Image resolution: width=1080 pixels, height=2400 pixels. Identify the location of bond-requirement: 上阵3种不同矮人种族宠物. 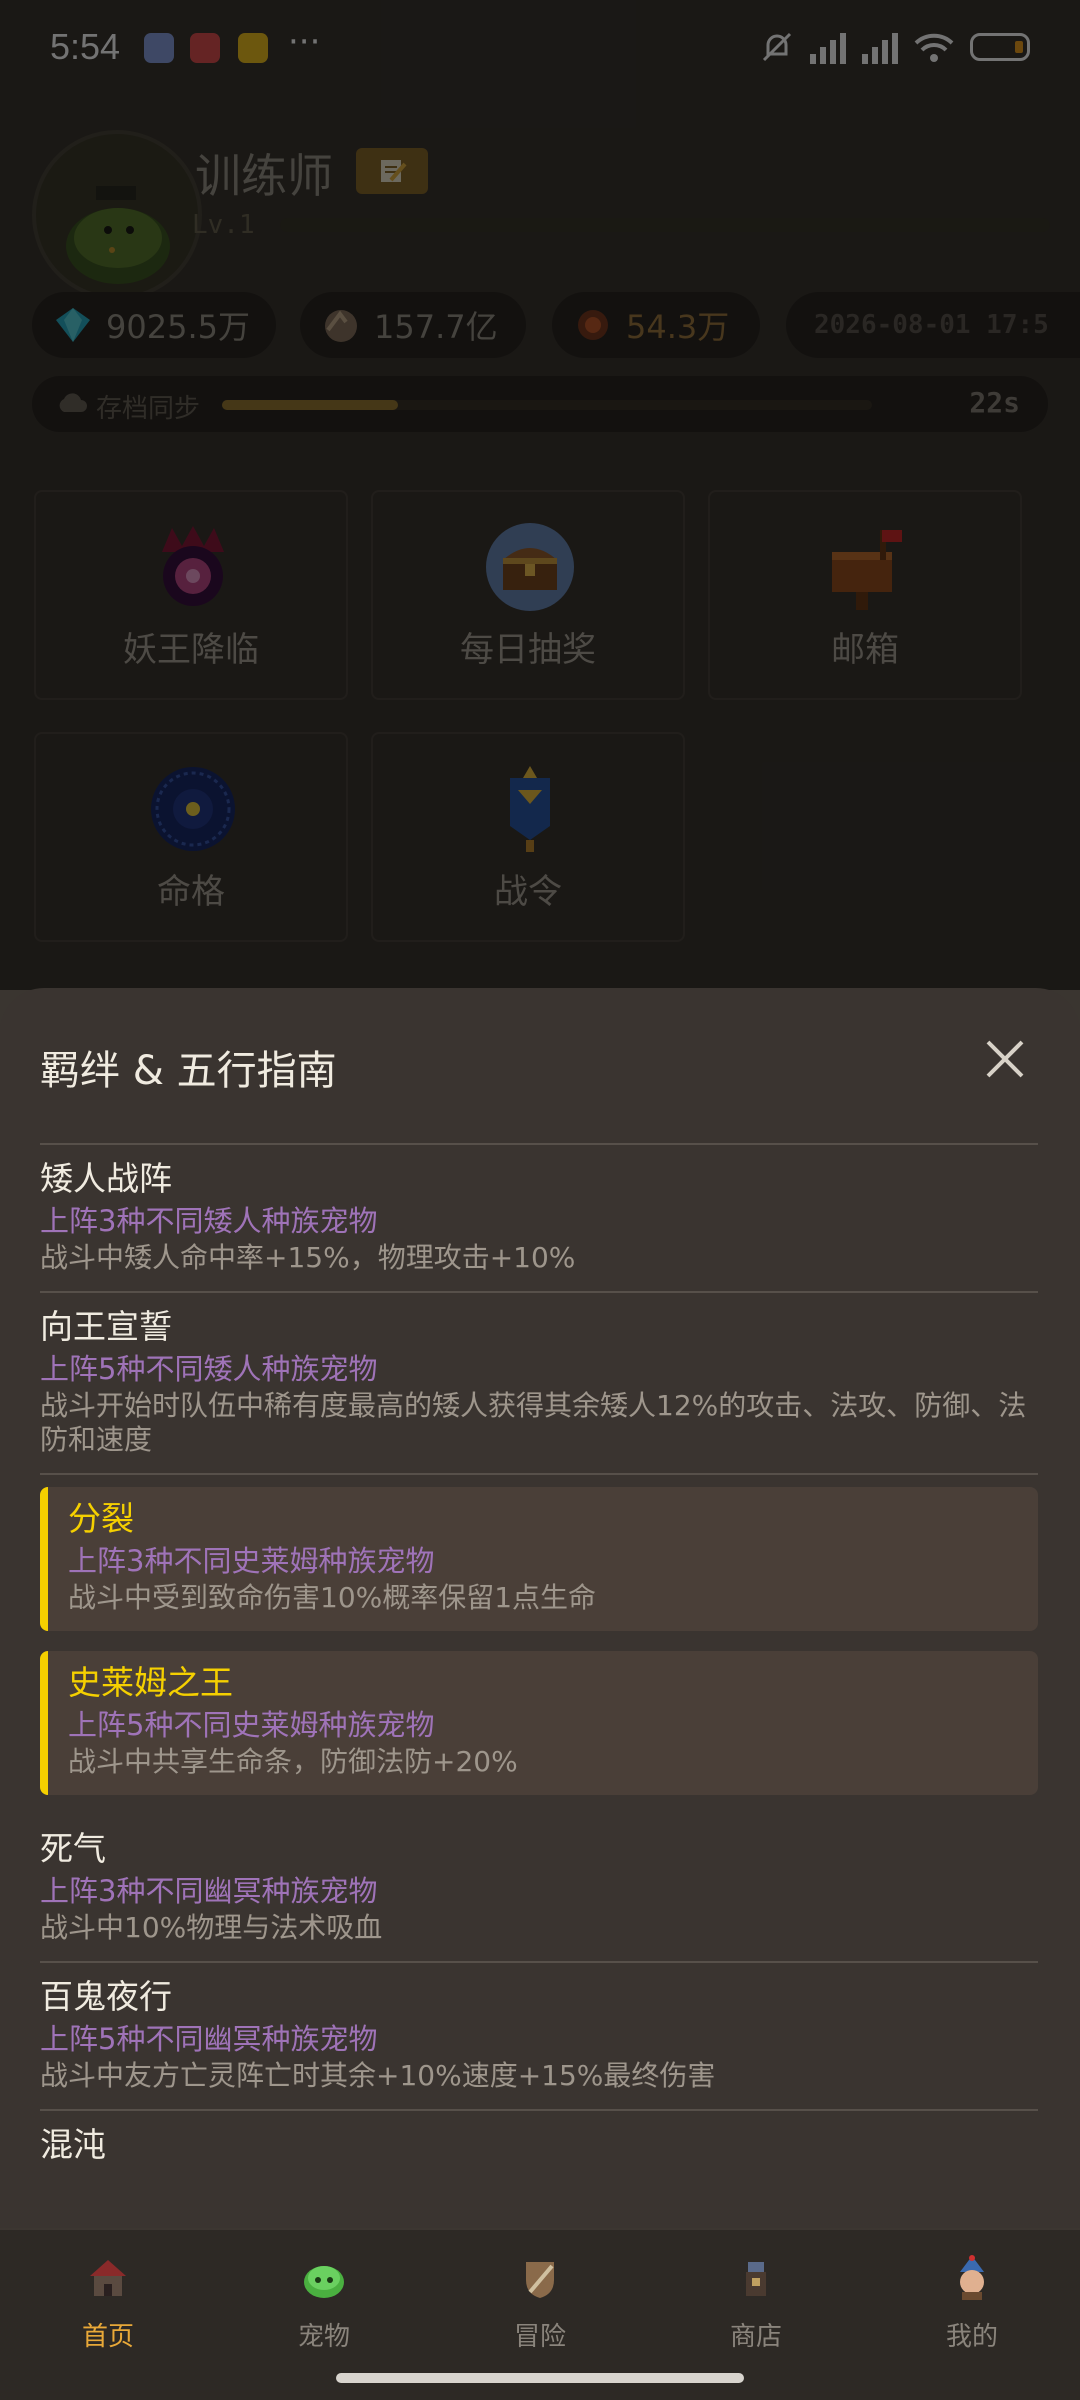
(209, 1221).